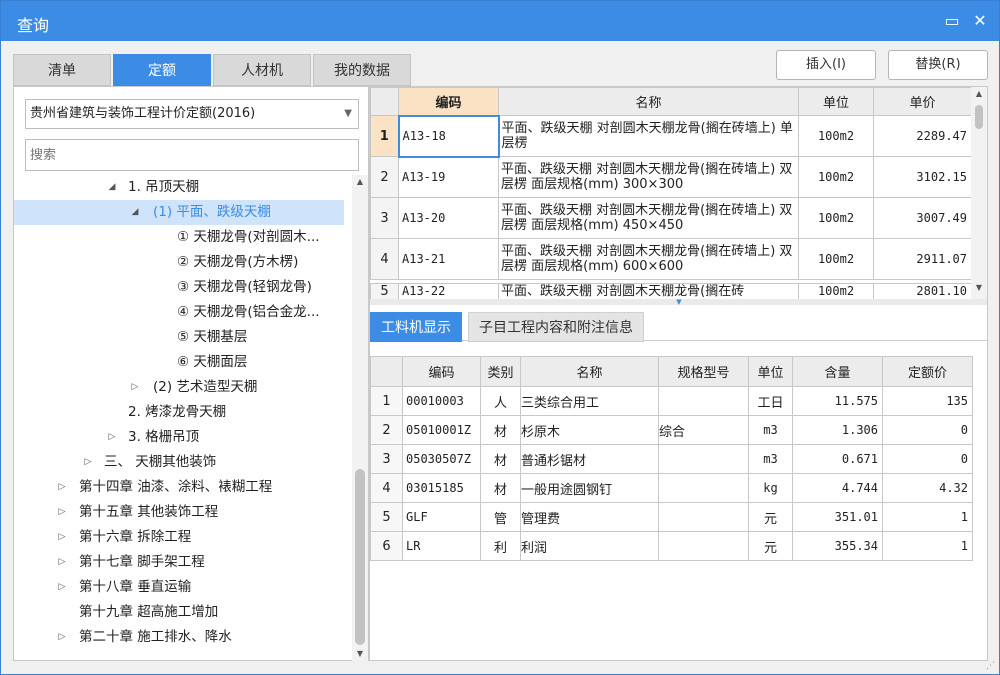  I want to click on quota-code-cell: A13-21, so click(448, 259).